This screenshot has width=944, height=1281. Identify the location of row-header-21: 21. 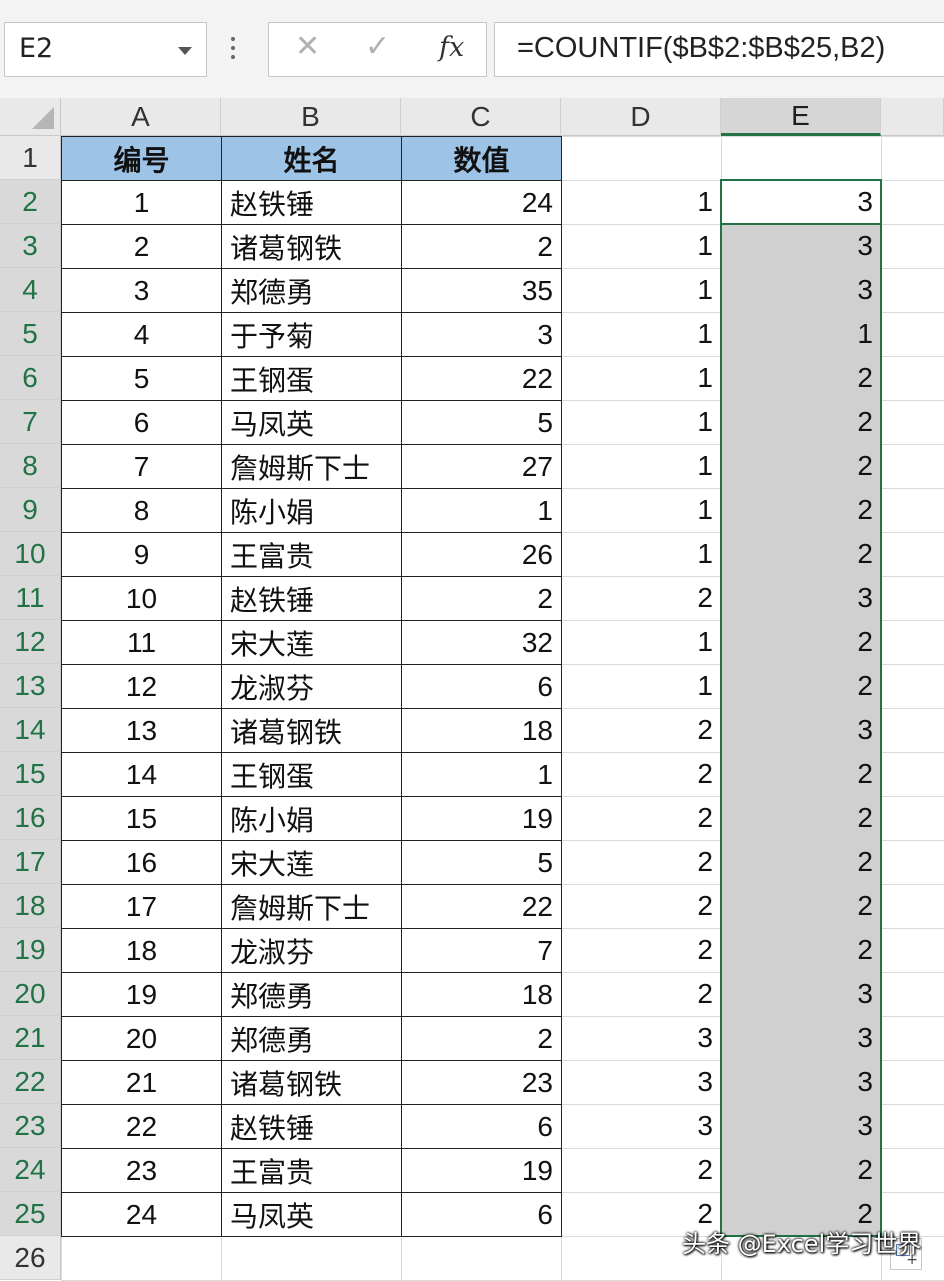
(30, 1038).